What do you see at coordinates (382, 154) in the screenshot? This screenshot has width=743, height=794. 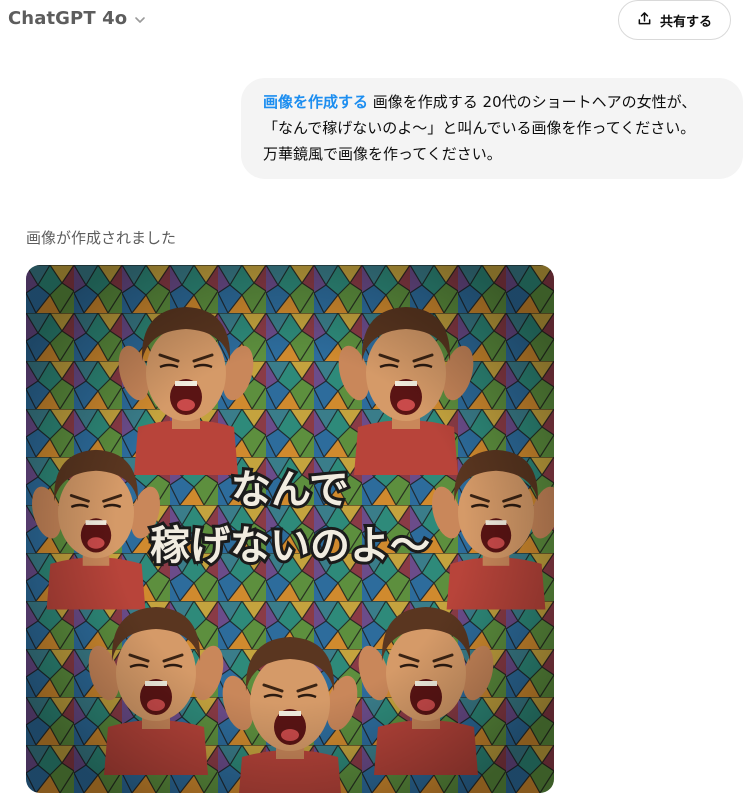 I see `user-message-line-3: 万華鏡風で画像を作ってください。` at bounding box center [382, 154].